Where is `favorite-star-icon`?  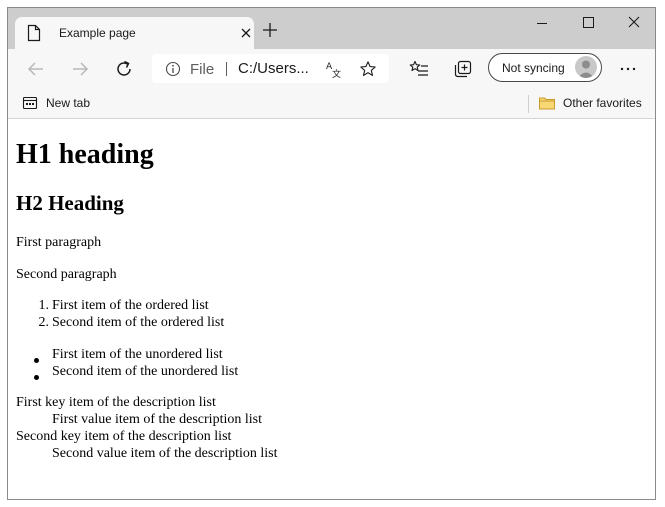
favorite-star-icon is located at coordinates (368, 69).